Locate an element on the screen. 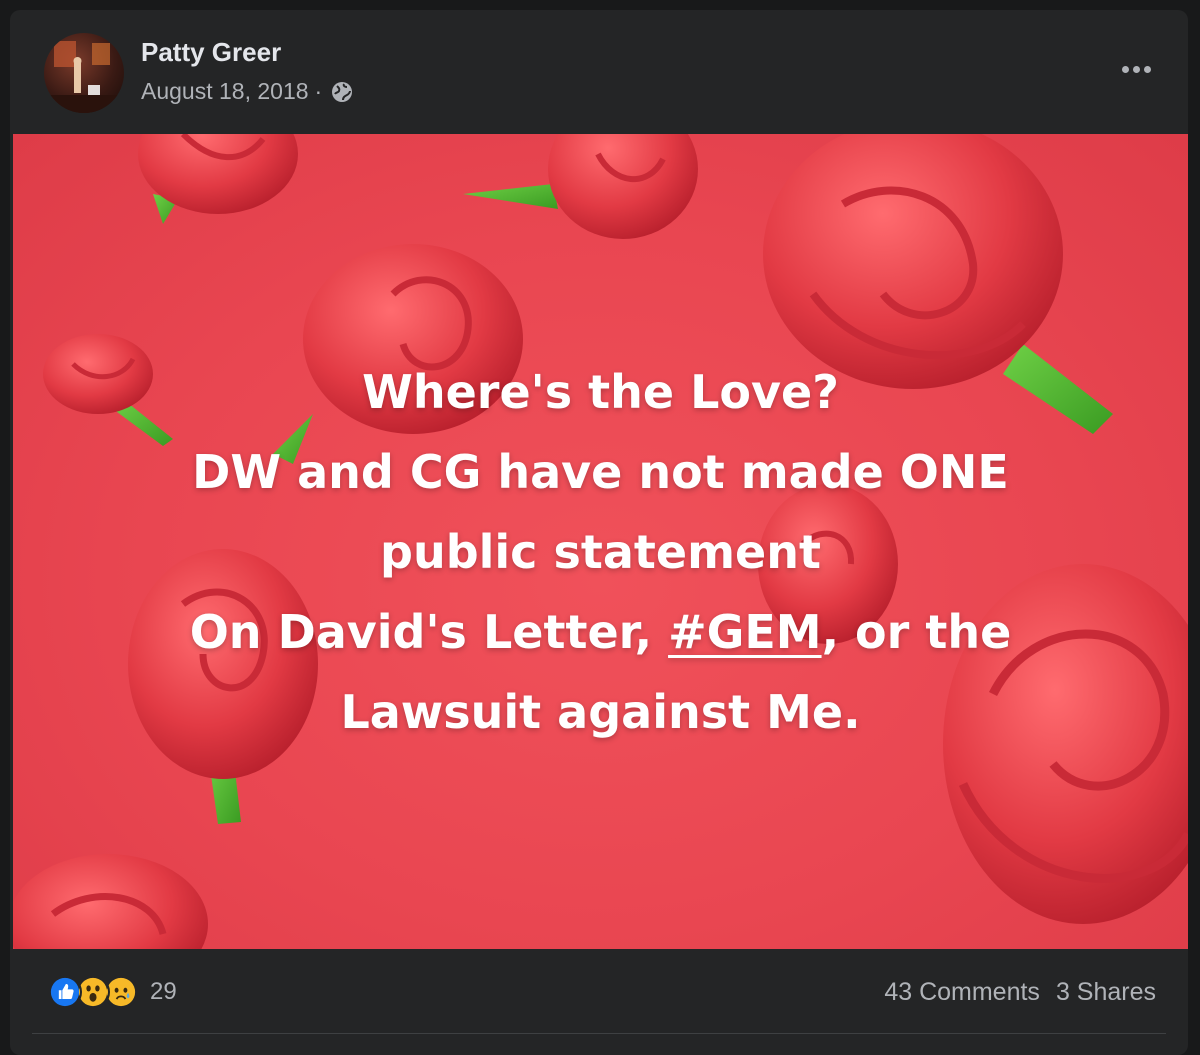  hashtag-link: #GEM is located at coordinates (745, 632).